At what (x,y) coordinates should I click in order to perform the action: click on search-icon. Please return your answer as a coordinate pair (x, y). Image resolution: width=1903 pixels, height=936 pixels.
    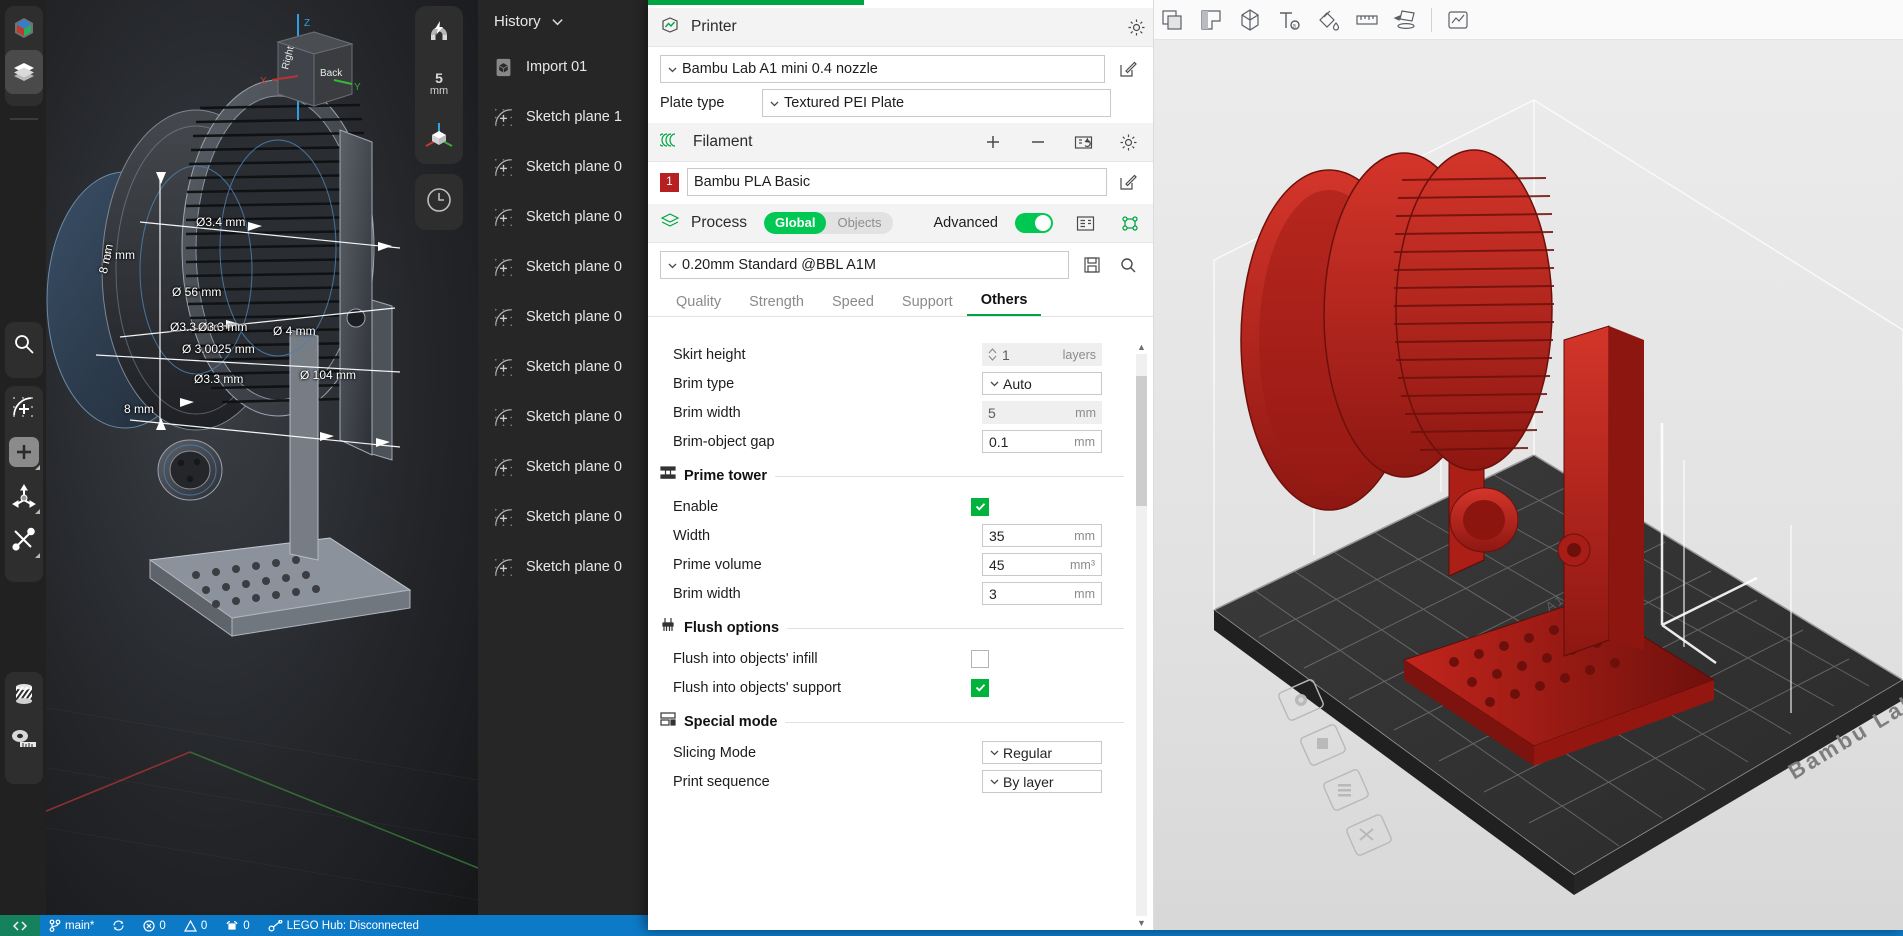
    Looking at the image, I should click on (24, 344).